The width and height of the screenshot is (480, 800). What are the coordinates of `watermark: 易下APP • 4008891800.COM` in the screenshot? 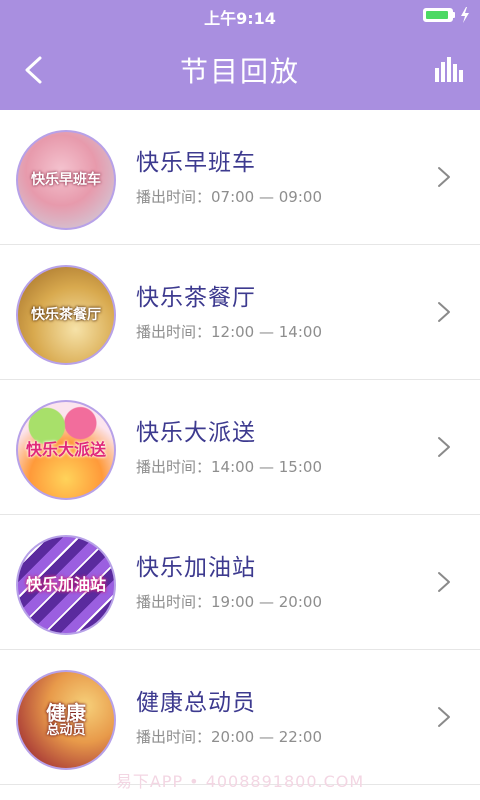 It's located at (240, 781).